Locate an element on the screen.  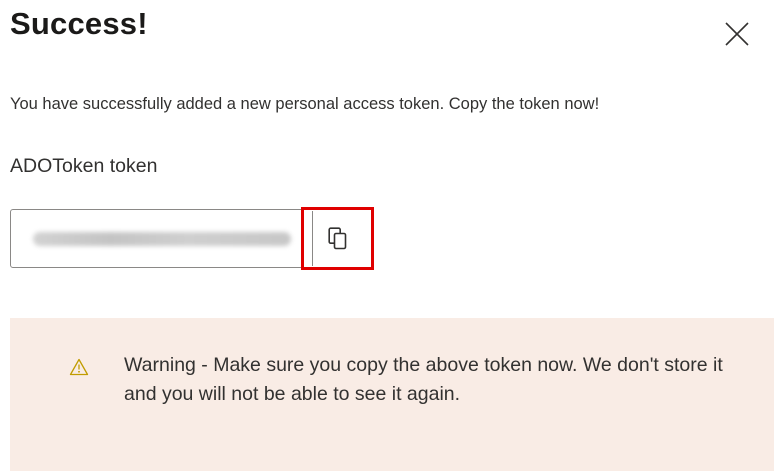
dialog-title: Success! is located at coordinates (79, 23).